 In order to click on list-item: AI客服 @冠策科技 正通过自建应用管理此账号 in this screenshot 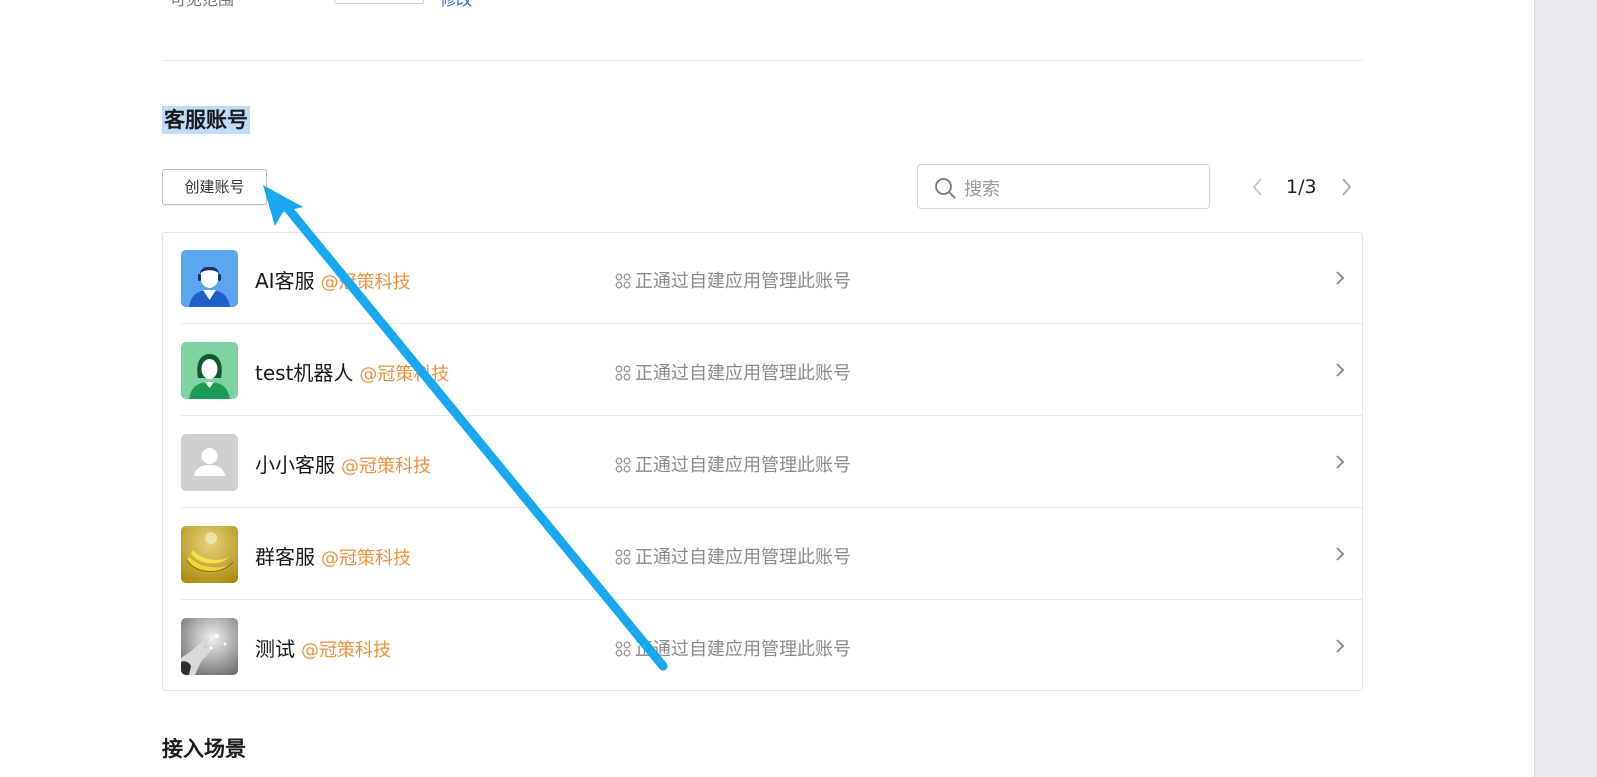, I will do `click(762, 278)`.